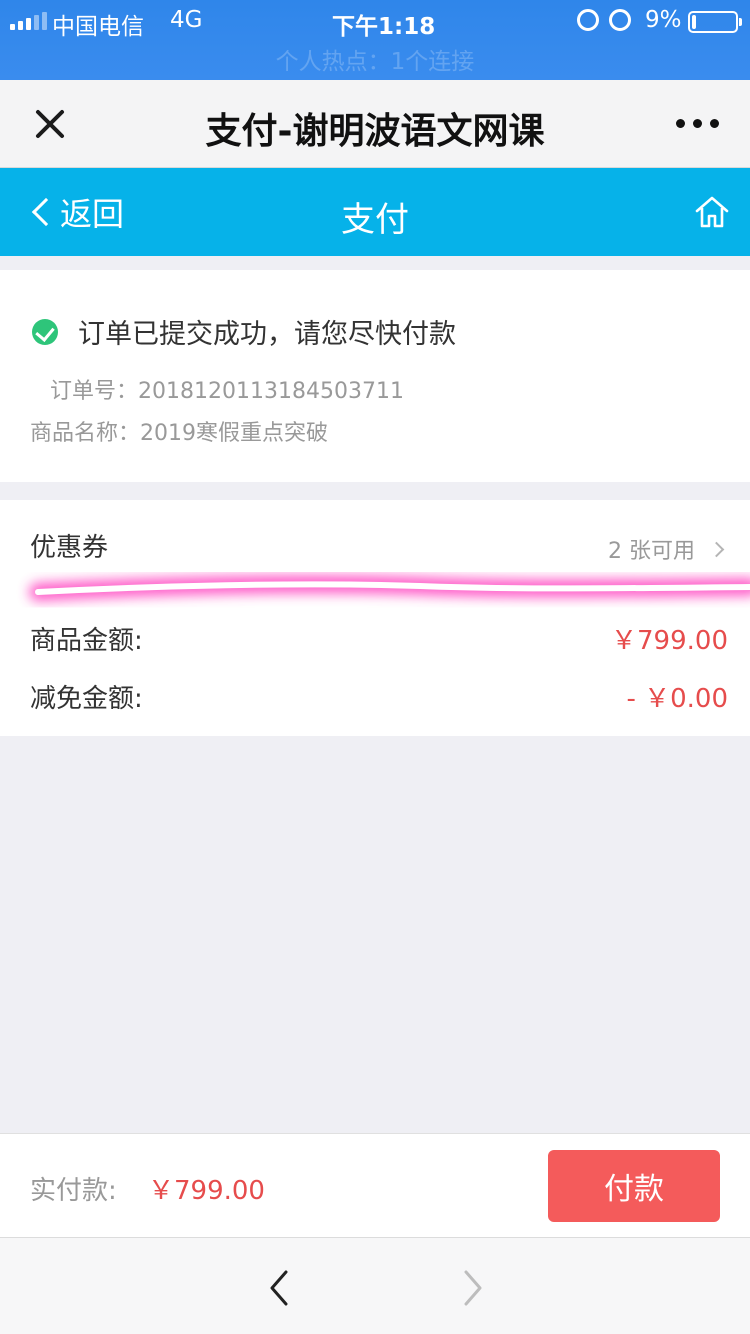 This screenshot has width=750, height=1334. What do you see at coordinates (92, 214) in the screenshot?
I see `back-label: 返回` at bounding box center [92, 214].